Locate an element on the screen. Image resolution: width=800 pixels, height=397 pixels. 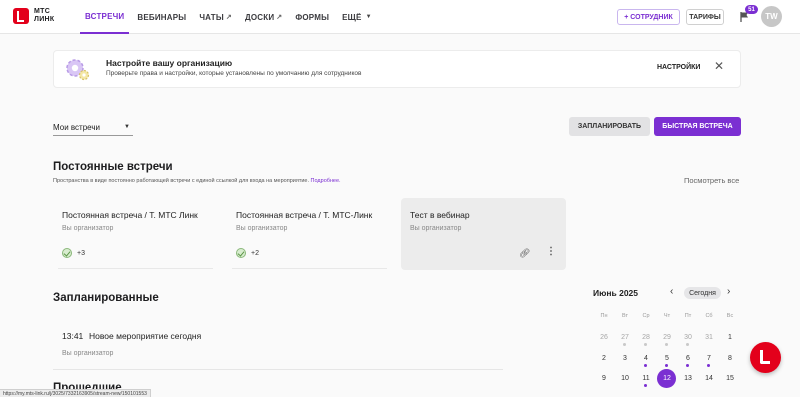
quick-meeting-button: БЫСТРАЯ ВСТРЕЧА is located at coordinates (697, 126).